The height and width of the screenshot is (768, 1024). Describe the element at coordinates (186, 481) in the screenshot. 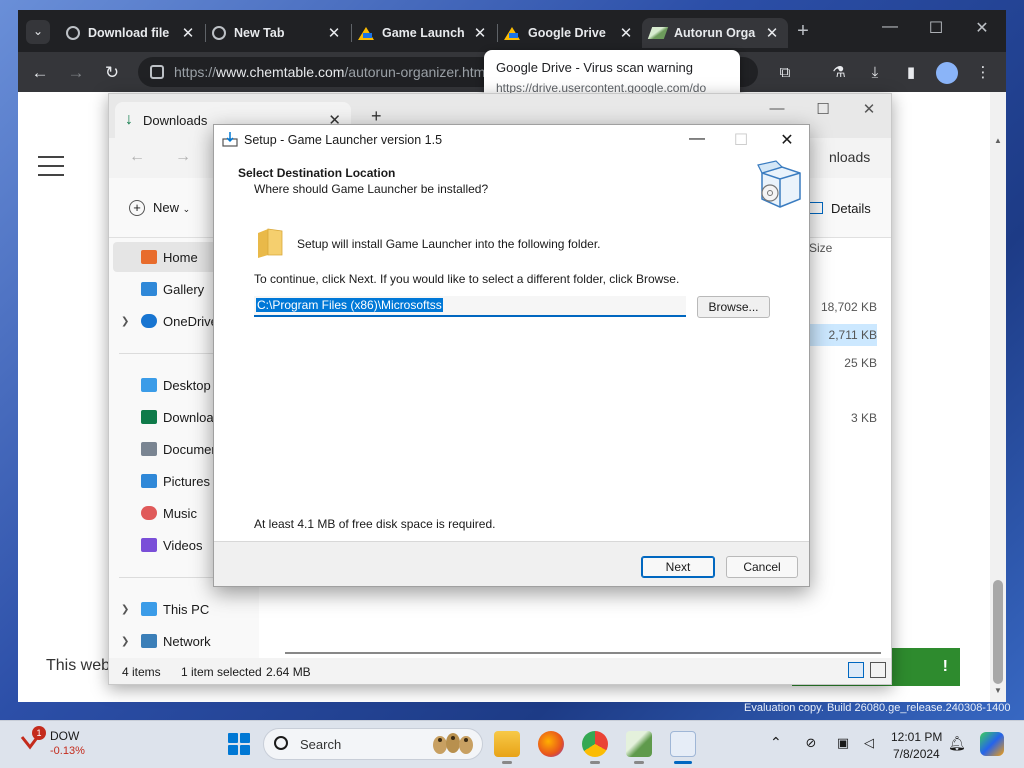

I see `nav-label: Pictures` at that location.